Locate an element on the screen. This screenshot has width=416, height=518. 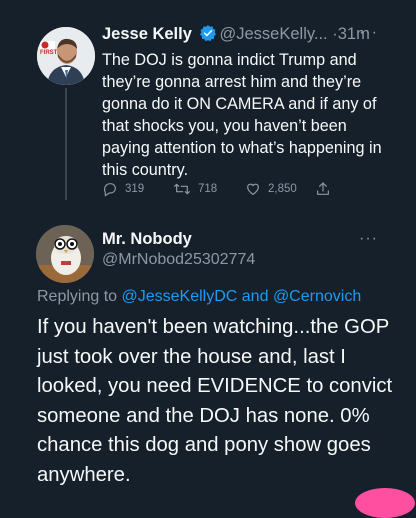
decorative-pink-shape is located at coordinates (385, 503).